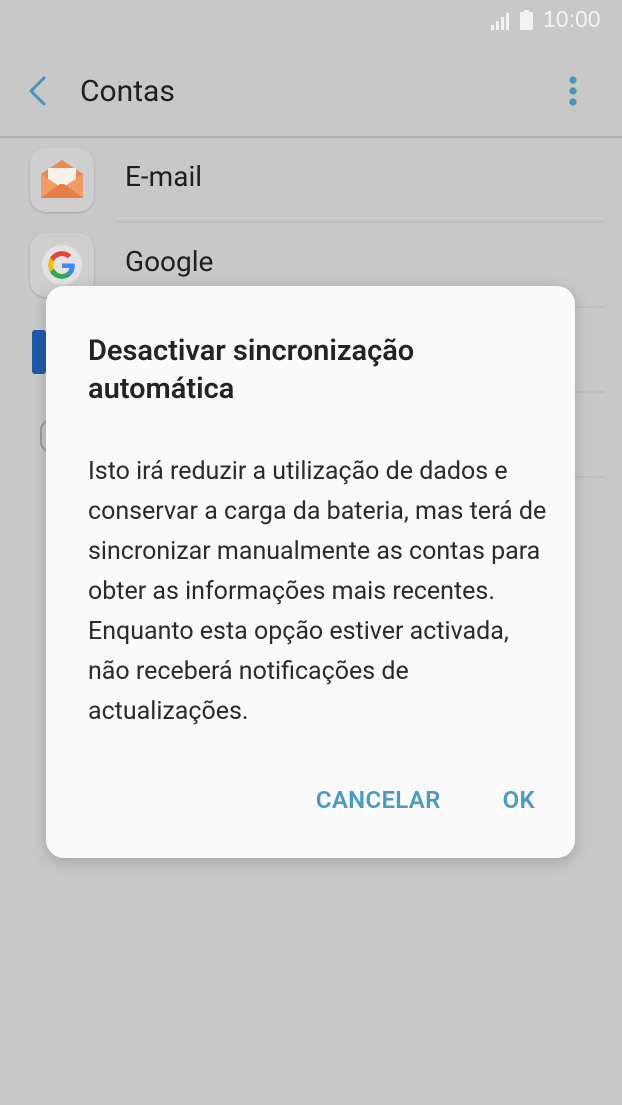 This screenshot has height=1105, width=622. What do you see at coordinates (164, 176) in the screenshot?
I see `account-label-email: E-mail` at bounding box center [164, 176].